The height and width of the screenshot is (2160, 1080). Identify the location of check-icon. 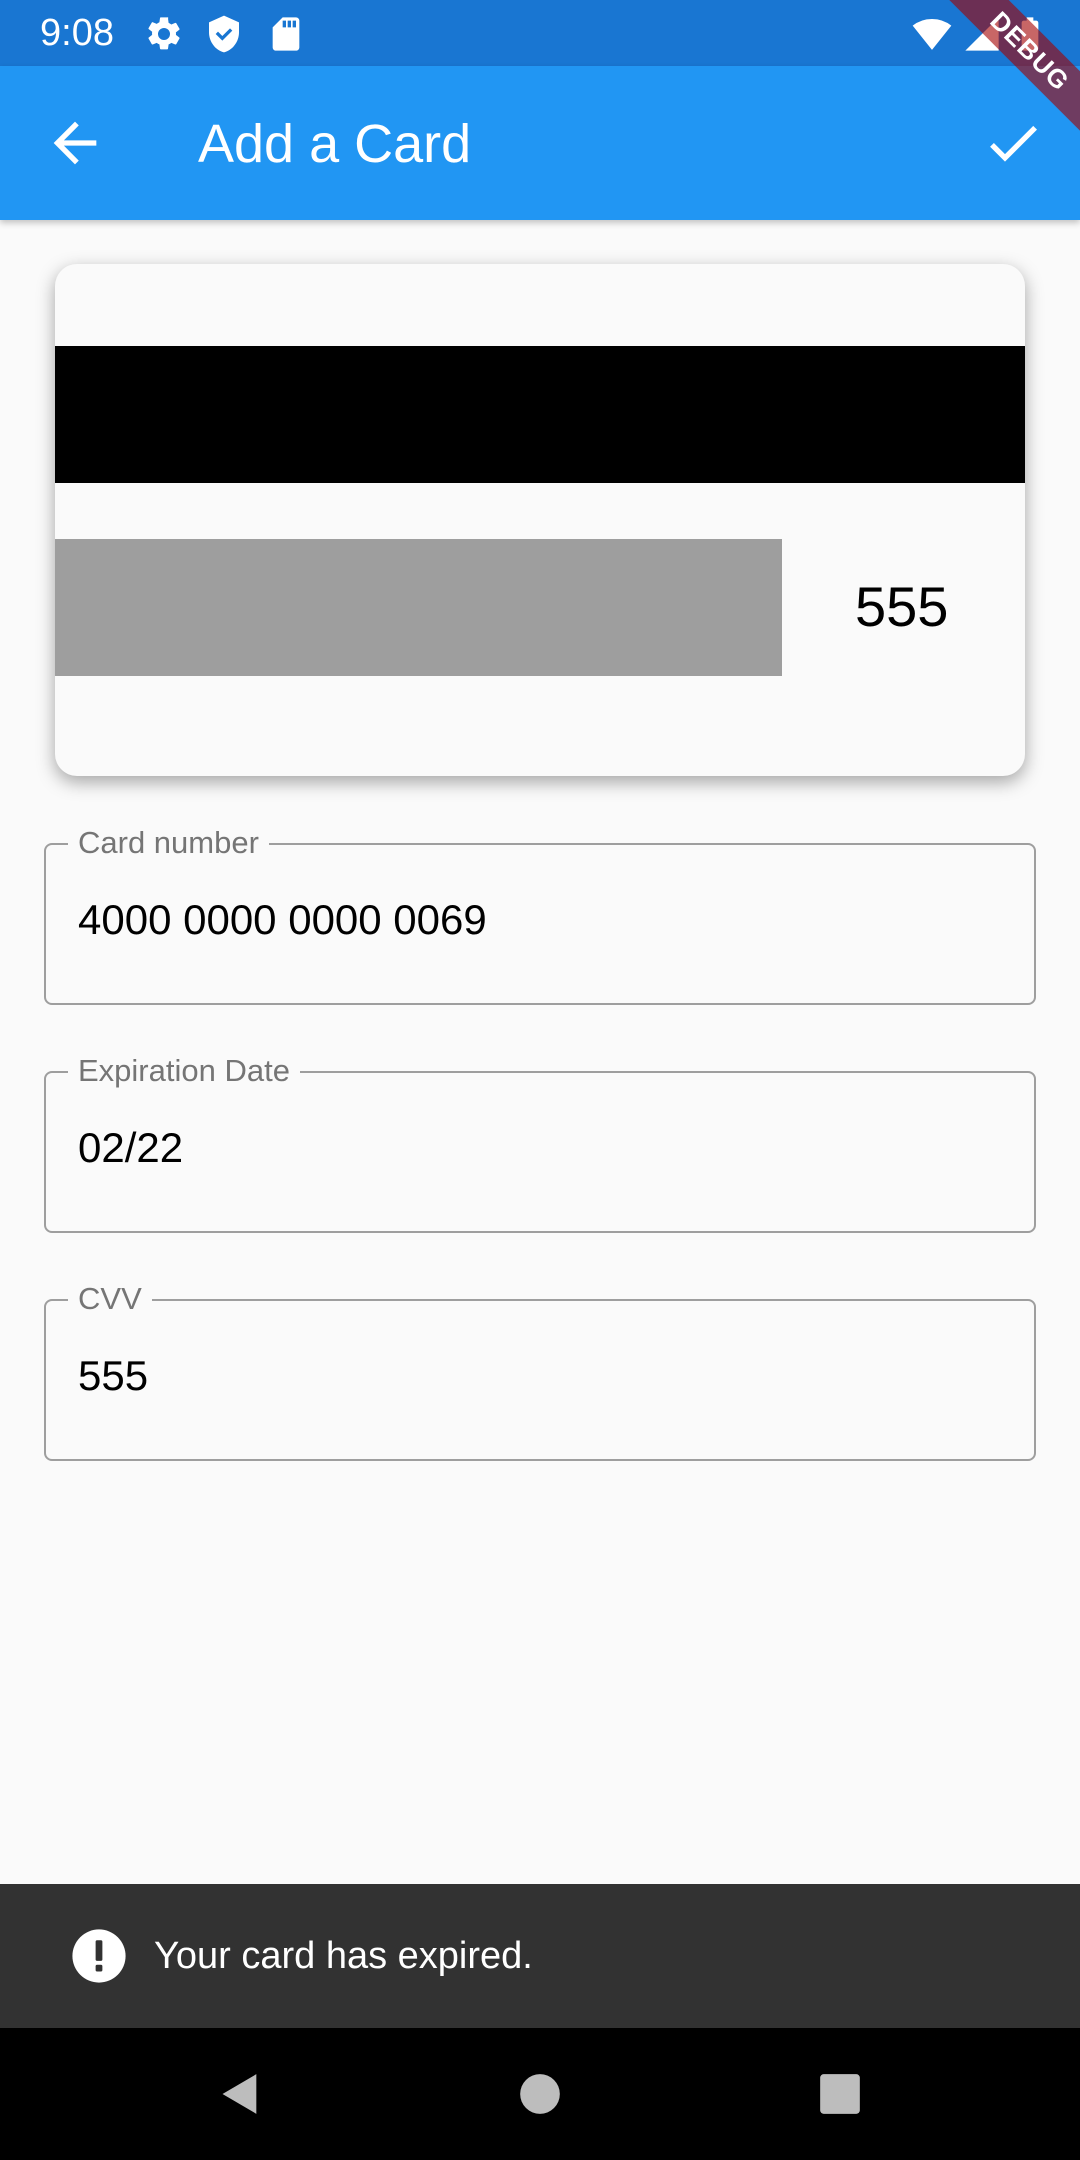
(1013, 143).